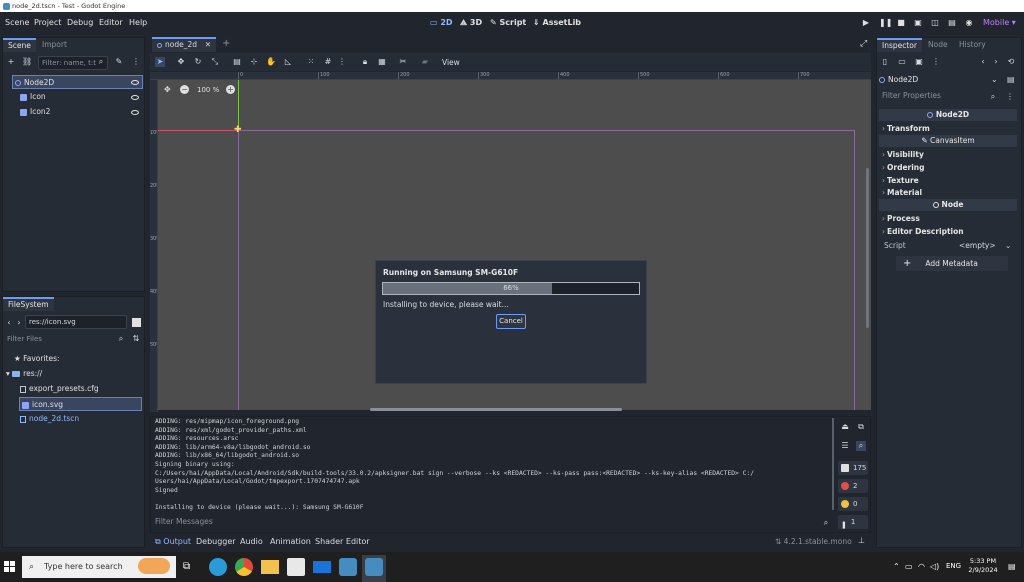 Image resolution: width=1024 pixels, height=582 pixels. Describe the element at coordinates (969, 23) in the screenshot. I see `movie-maker-icon: ◉` at that location.